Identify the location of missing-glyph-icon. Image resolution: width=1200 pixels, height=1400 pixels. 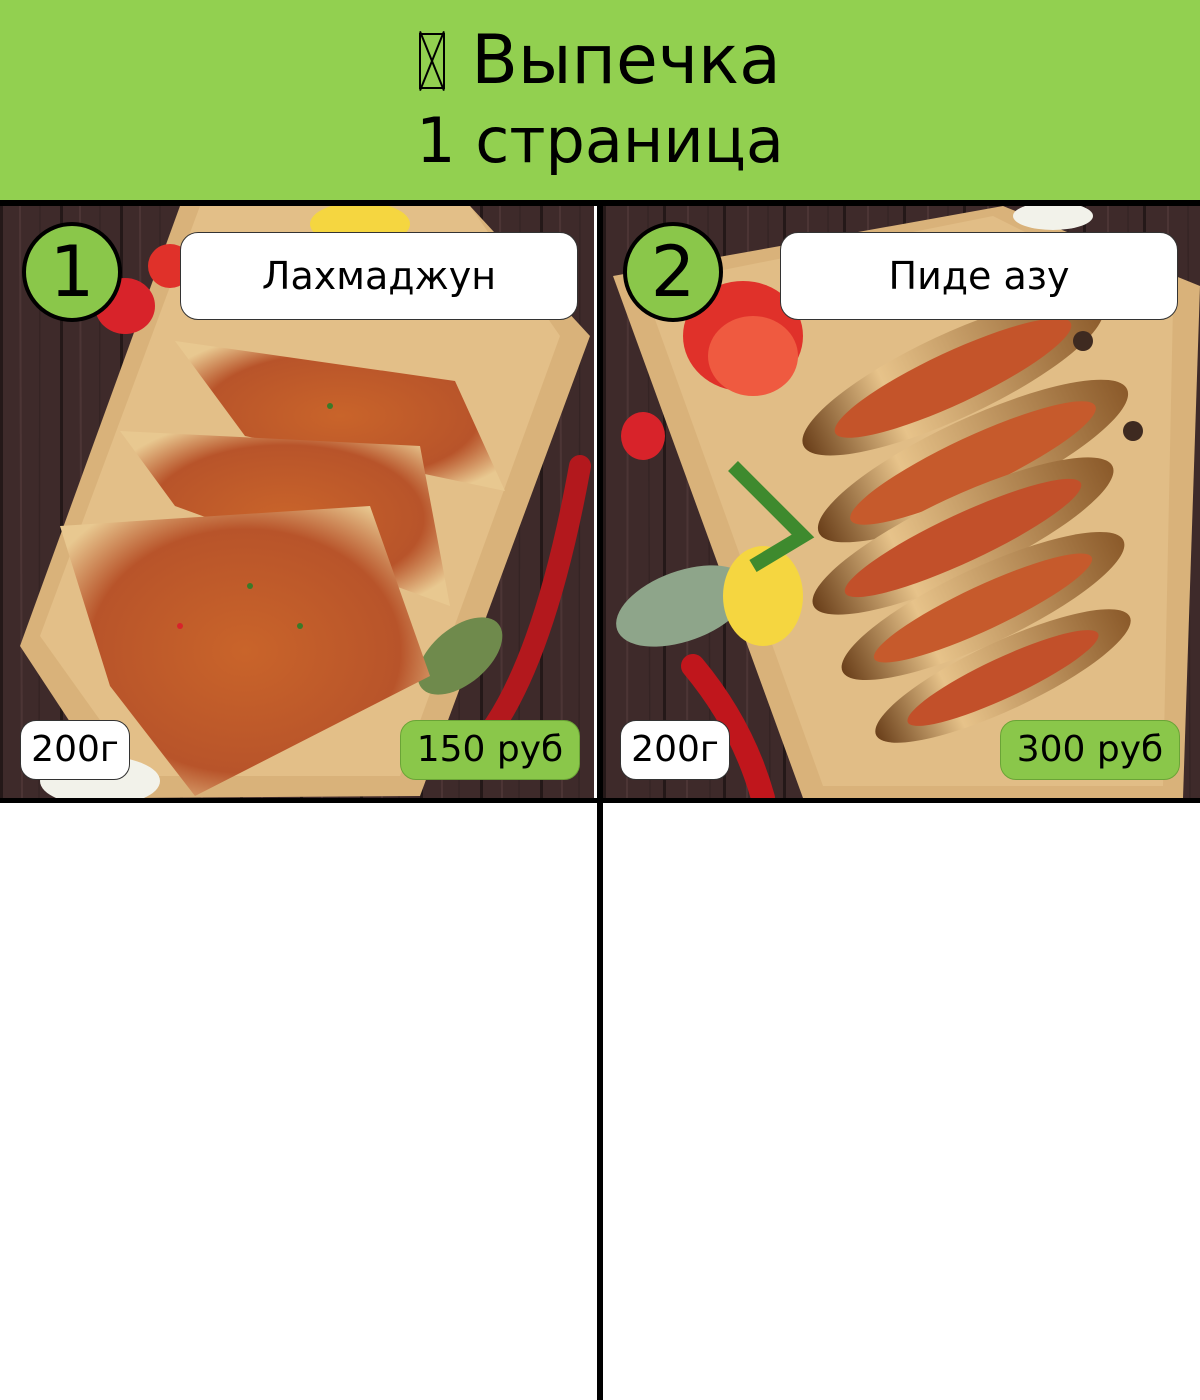
(432, 61).